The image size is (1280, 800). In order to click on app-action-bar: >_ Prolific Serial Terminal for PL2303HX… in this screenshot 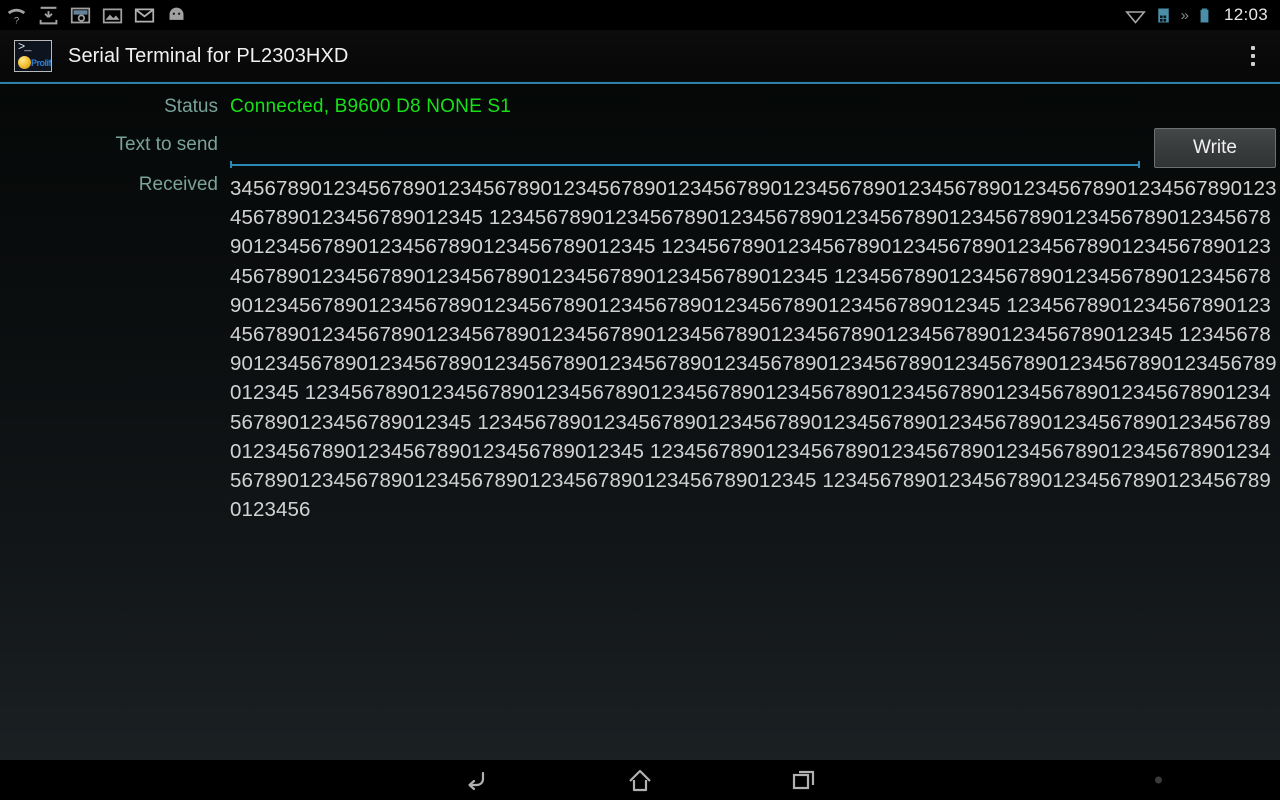, I will do `click(640, 56)`.